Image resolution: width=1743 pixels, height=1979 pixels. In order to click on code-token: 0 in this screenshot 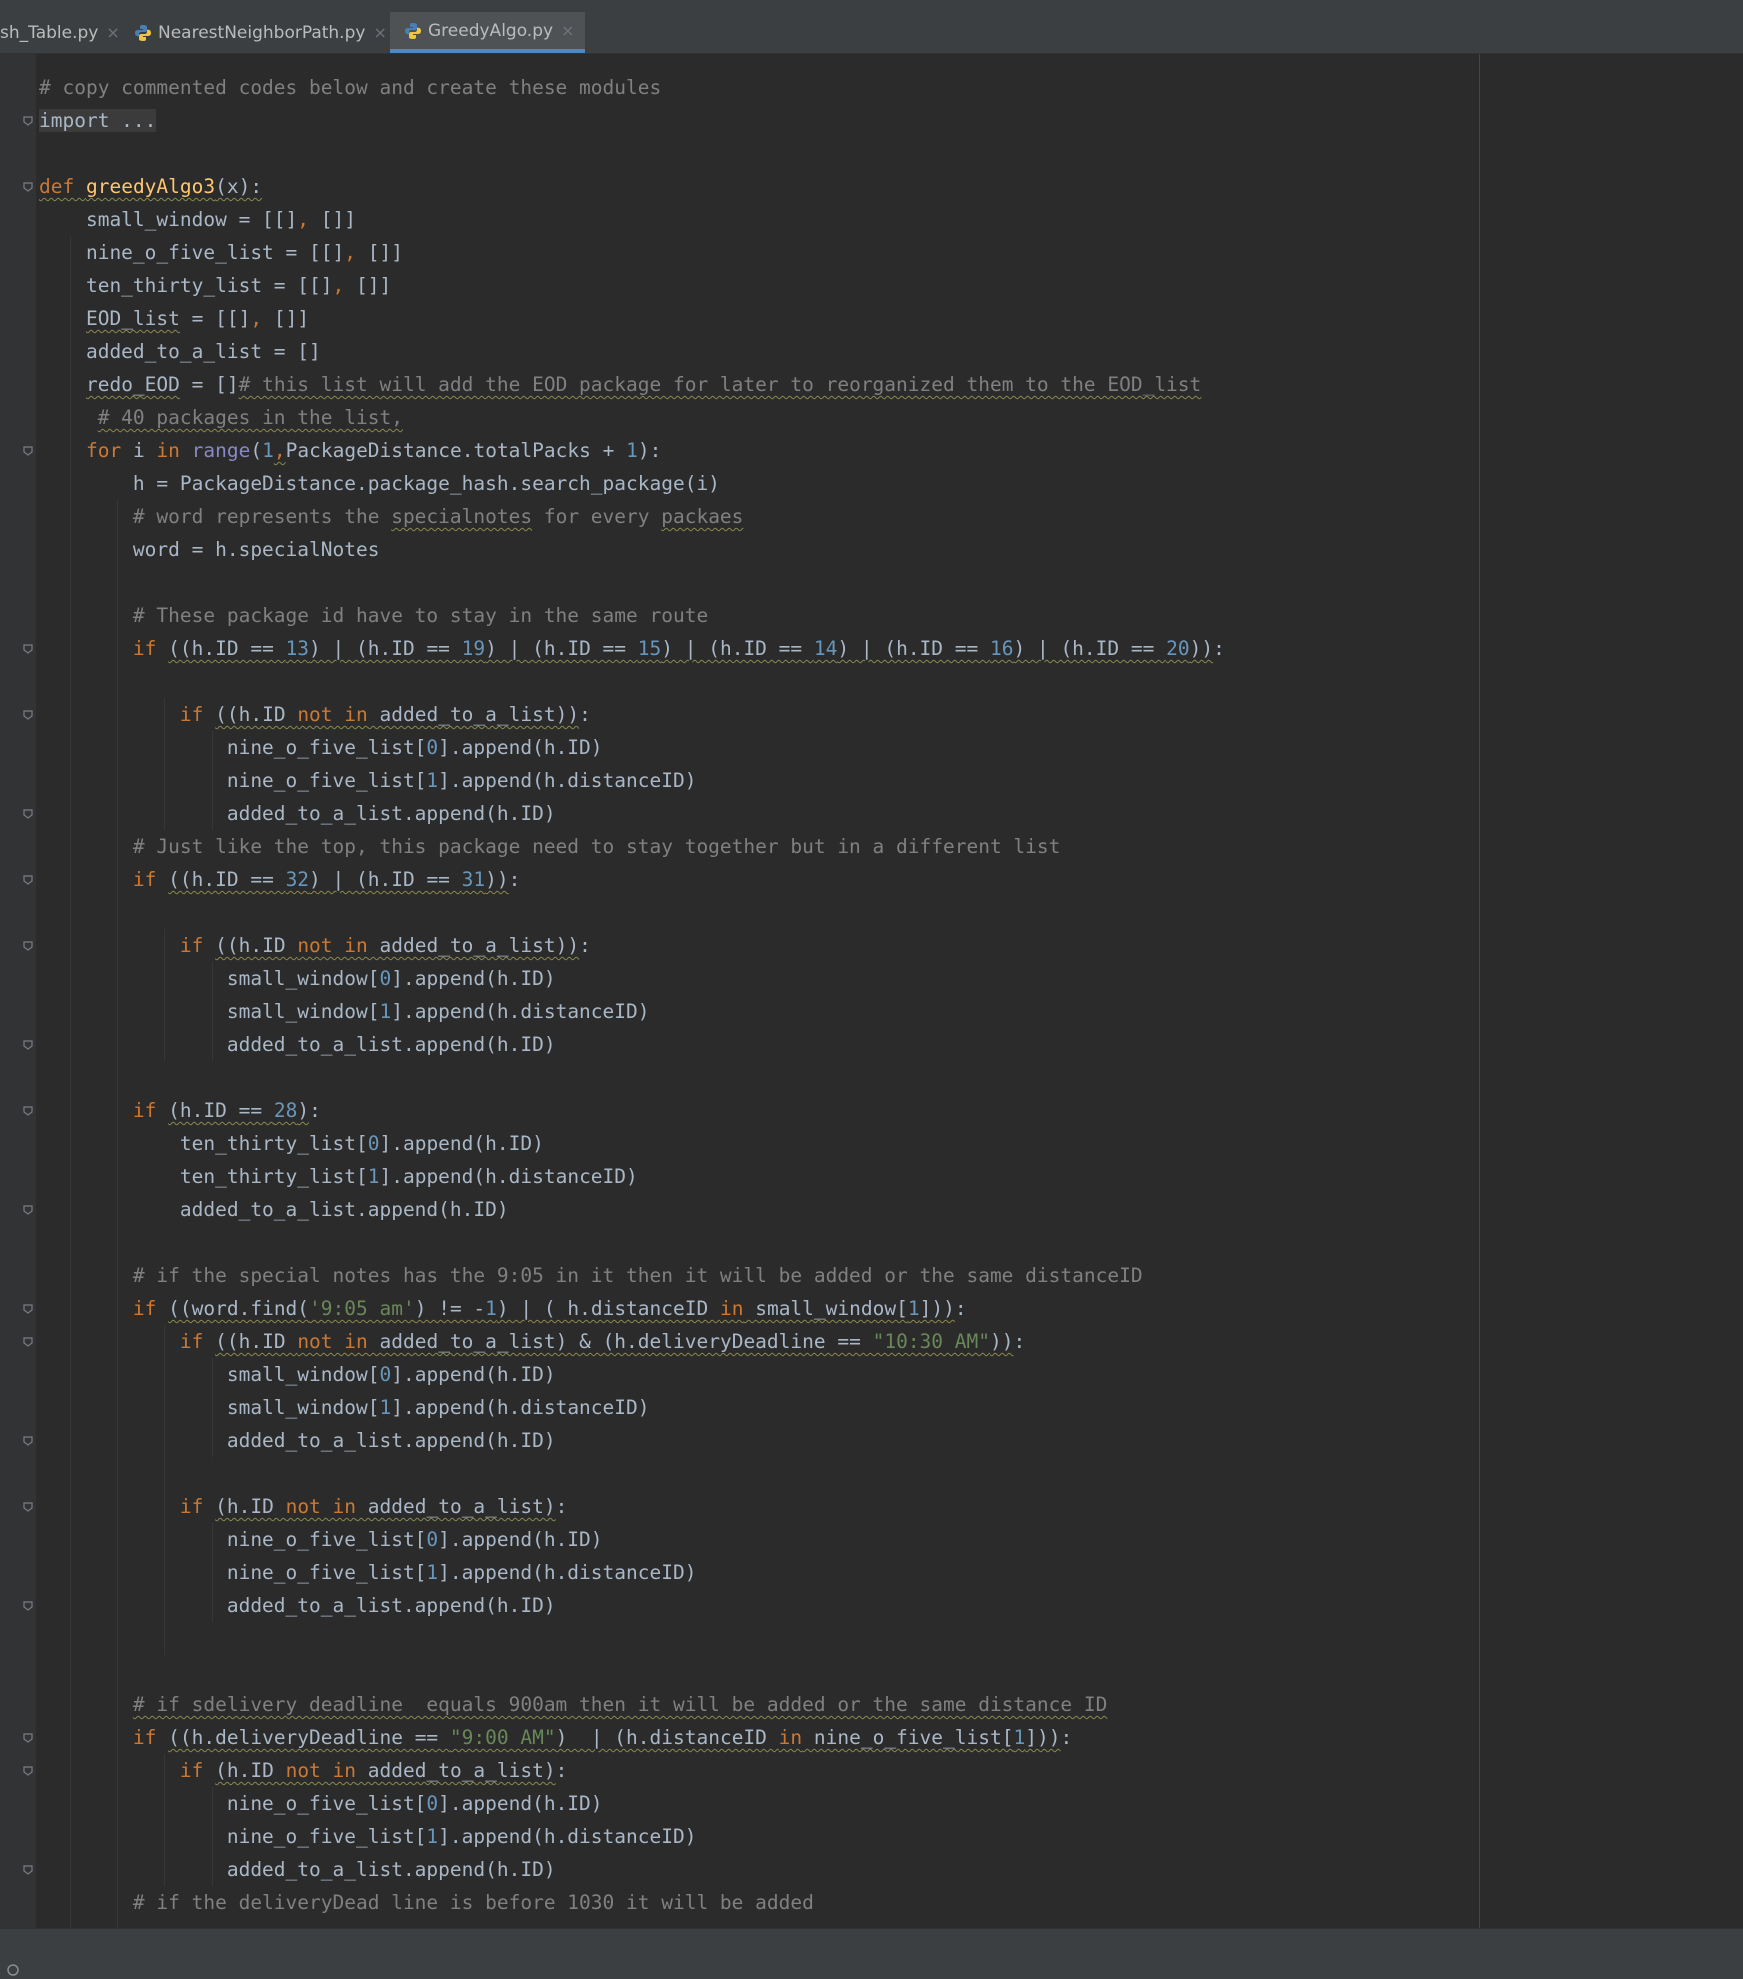, I will do `click(385, 978)`.